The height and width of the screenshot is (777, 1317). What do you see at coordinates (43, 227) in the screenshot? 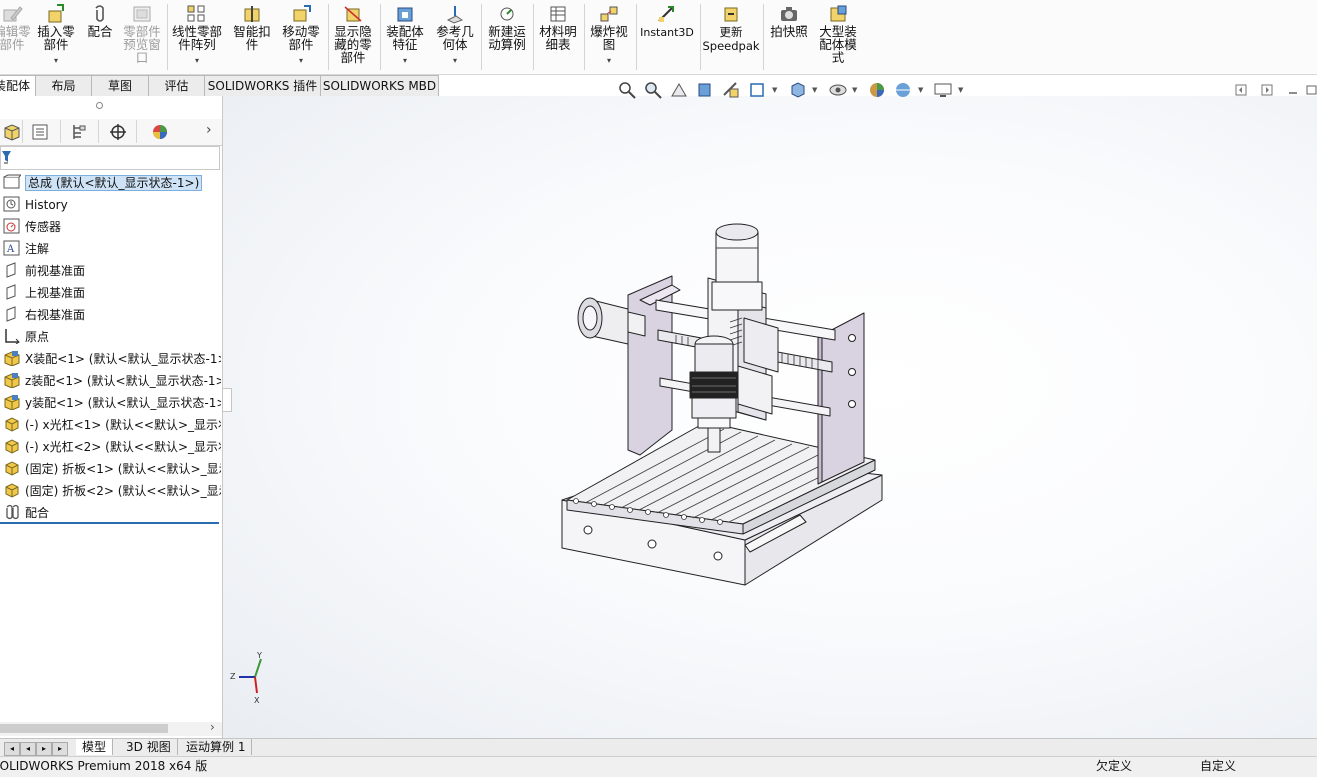
I see `tree-item-label: 传感器` at bounding box center [43, 227].